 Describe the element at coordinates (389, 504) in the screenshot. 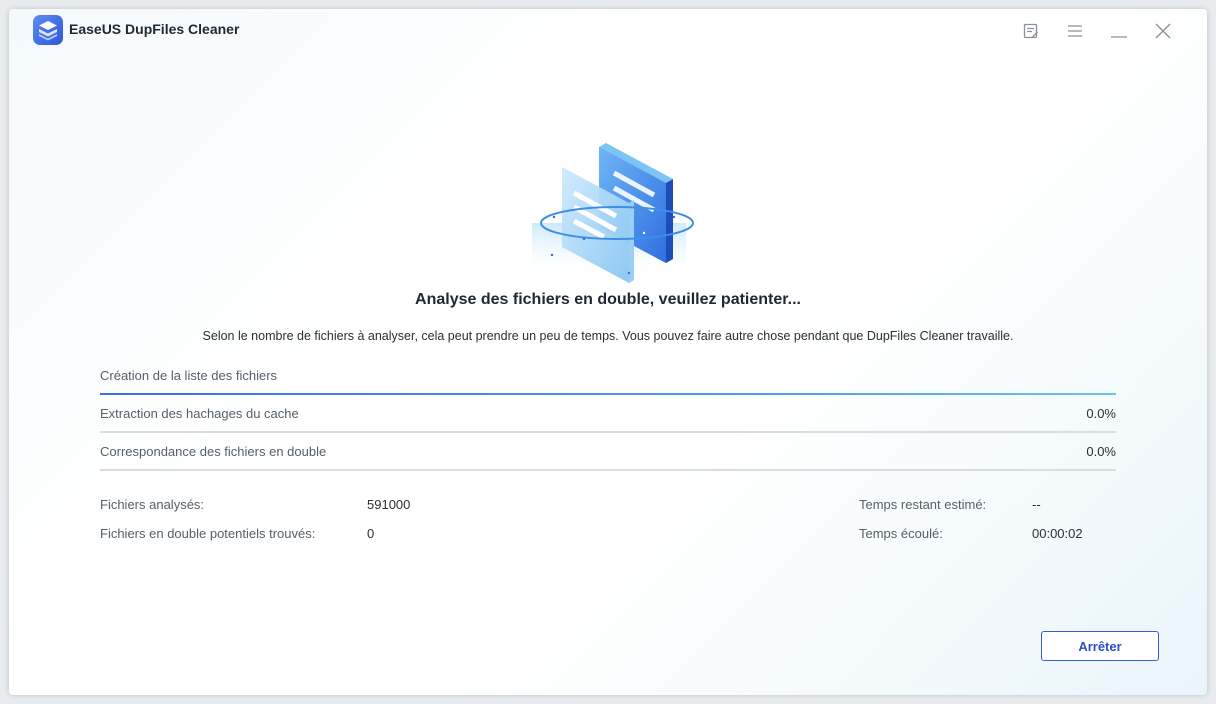

I see `files-scanned-value: 591000` at that location.